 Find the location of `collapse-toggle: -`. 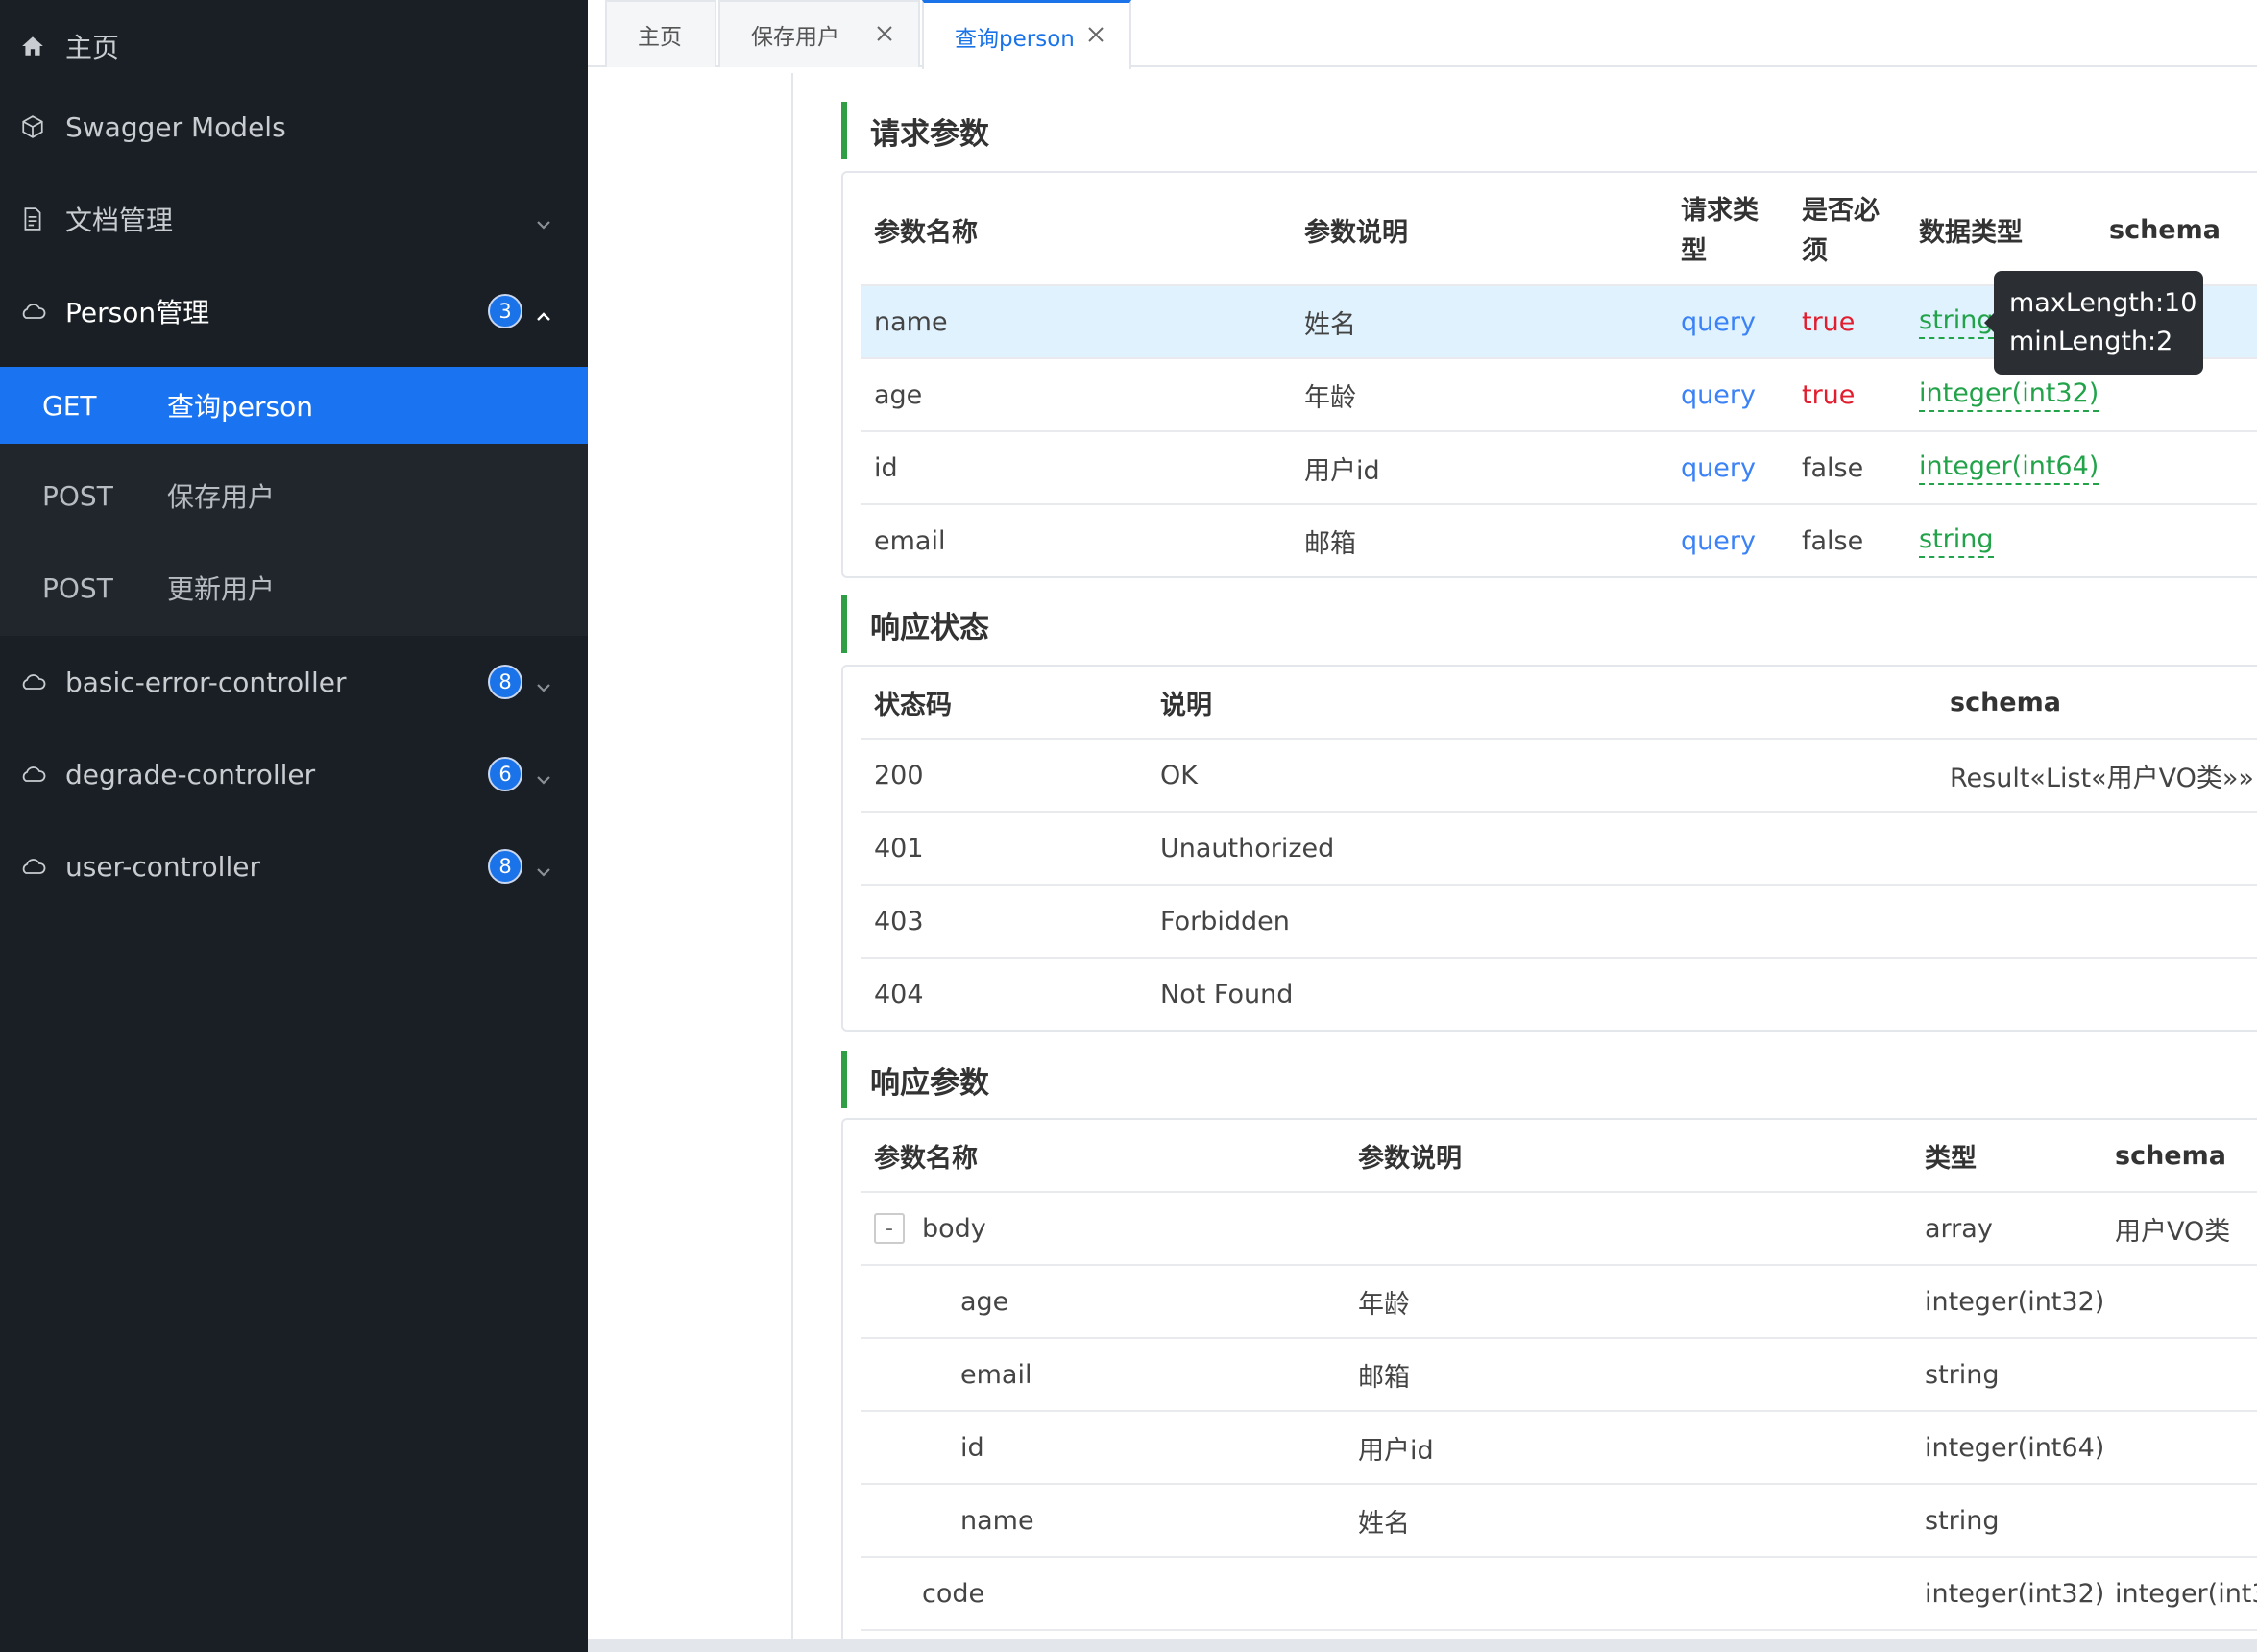

collapse-toggle: - is located at coordinates (889, 1228).